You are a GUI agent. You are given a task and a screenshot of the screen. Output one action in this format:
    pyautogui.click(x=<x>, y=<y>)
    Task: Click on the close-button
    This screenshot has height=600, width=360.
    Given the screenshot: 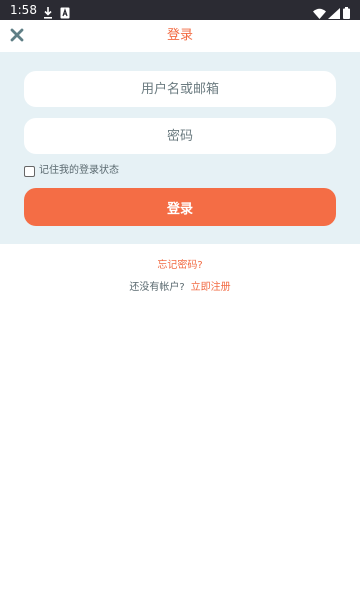 What is the action you would take?
    pyautogui.click(x=17, y=36)
    